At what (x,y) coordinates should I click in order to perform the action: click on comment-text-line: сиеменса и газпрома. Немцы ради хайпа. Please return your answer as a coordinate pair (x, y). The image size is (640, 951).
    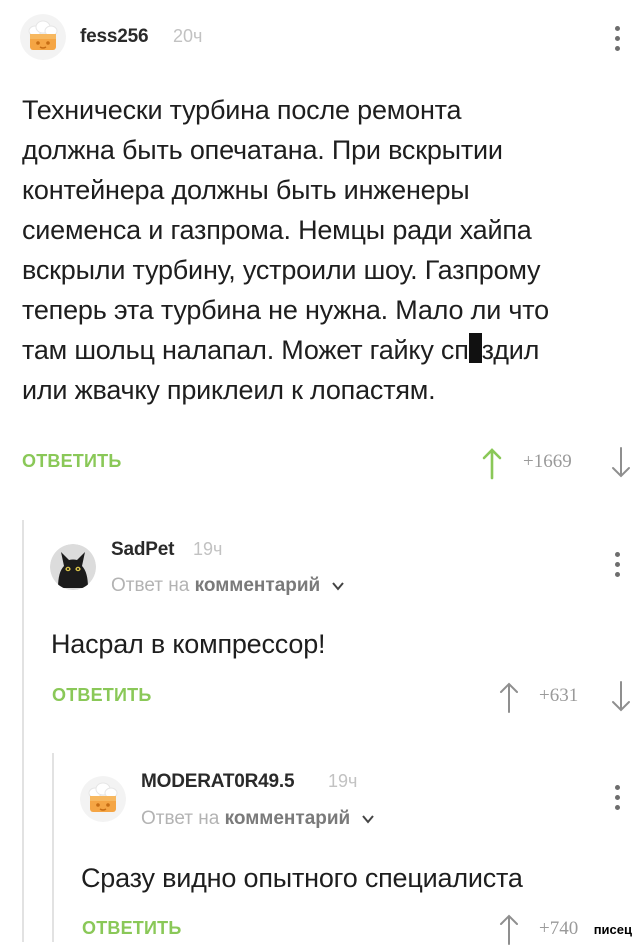
    Looking at the image, I should click on (277, 230).